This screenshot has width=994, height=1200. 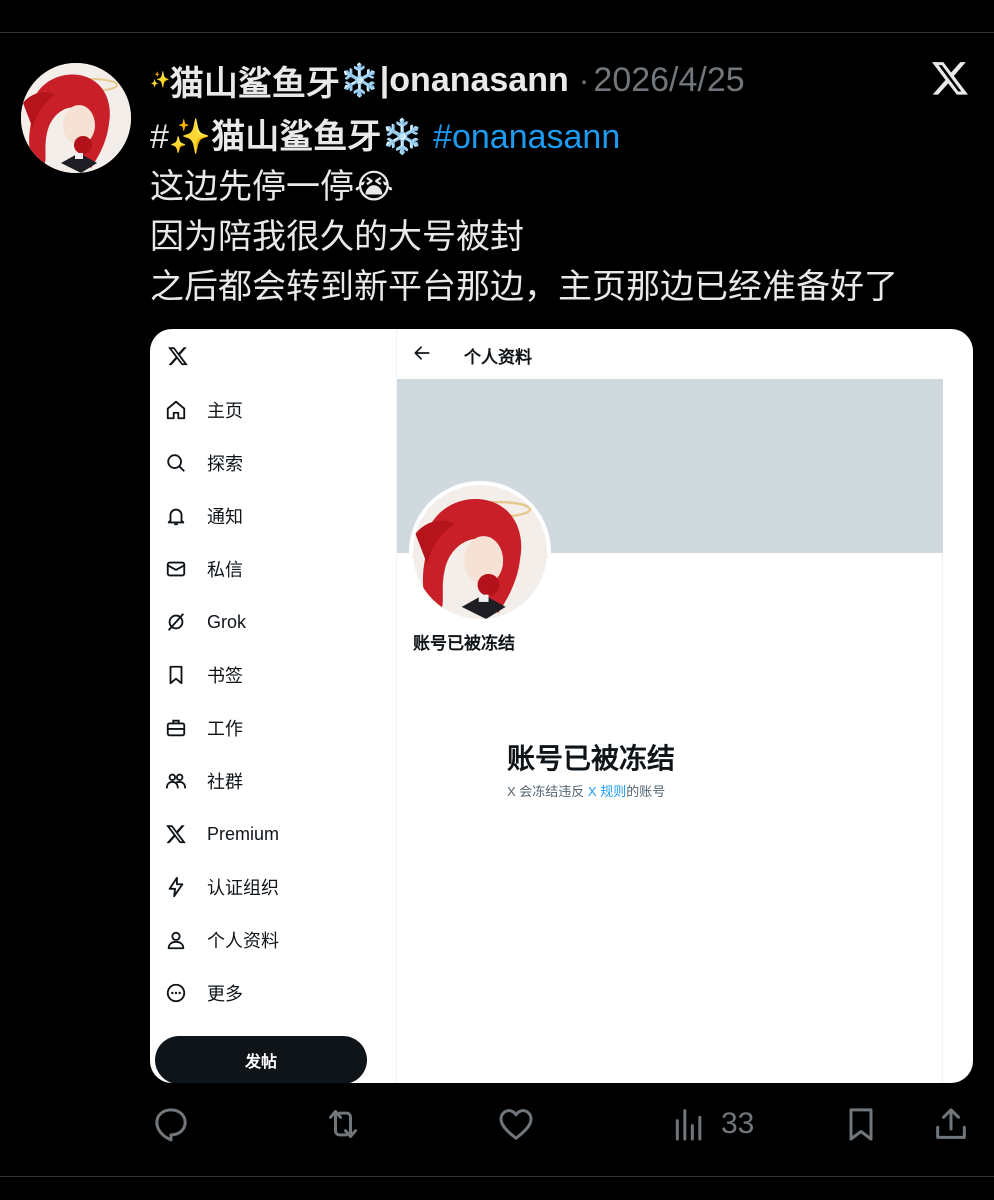 I want to click on sidebar-item-more: 更多, so click(x=204, y=993).